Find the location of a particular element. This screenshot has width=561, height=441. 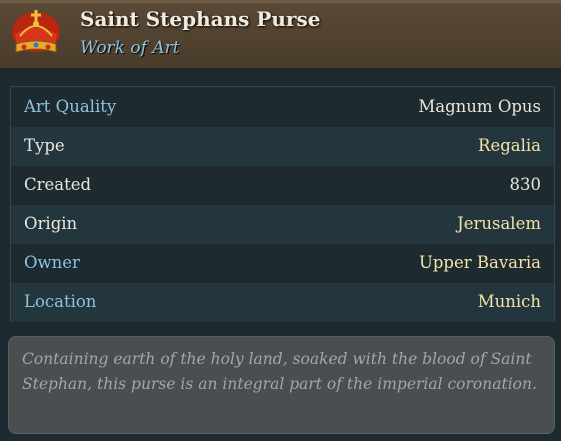

crown-icon is located at coordinates (36, 31).